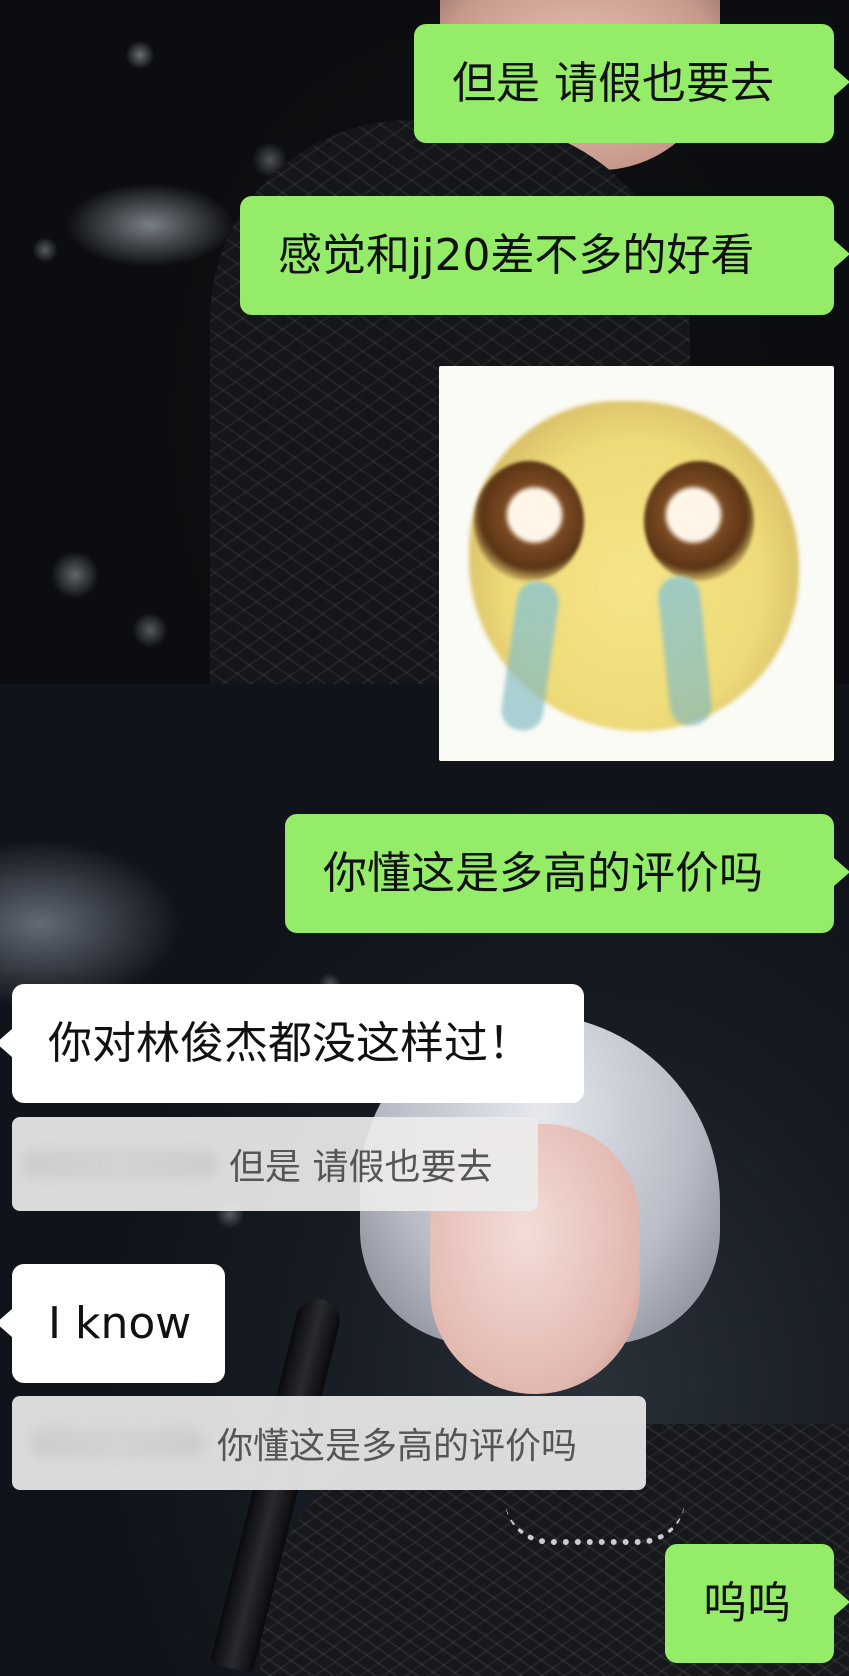  What do you see at coordinates (613, 83) in the screenshot?
I see `message-text: 但是 请假也要去` at bounding box center [613, 83].